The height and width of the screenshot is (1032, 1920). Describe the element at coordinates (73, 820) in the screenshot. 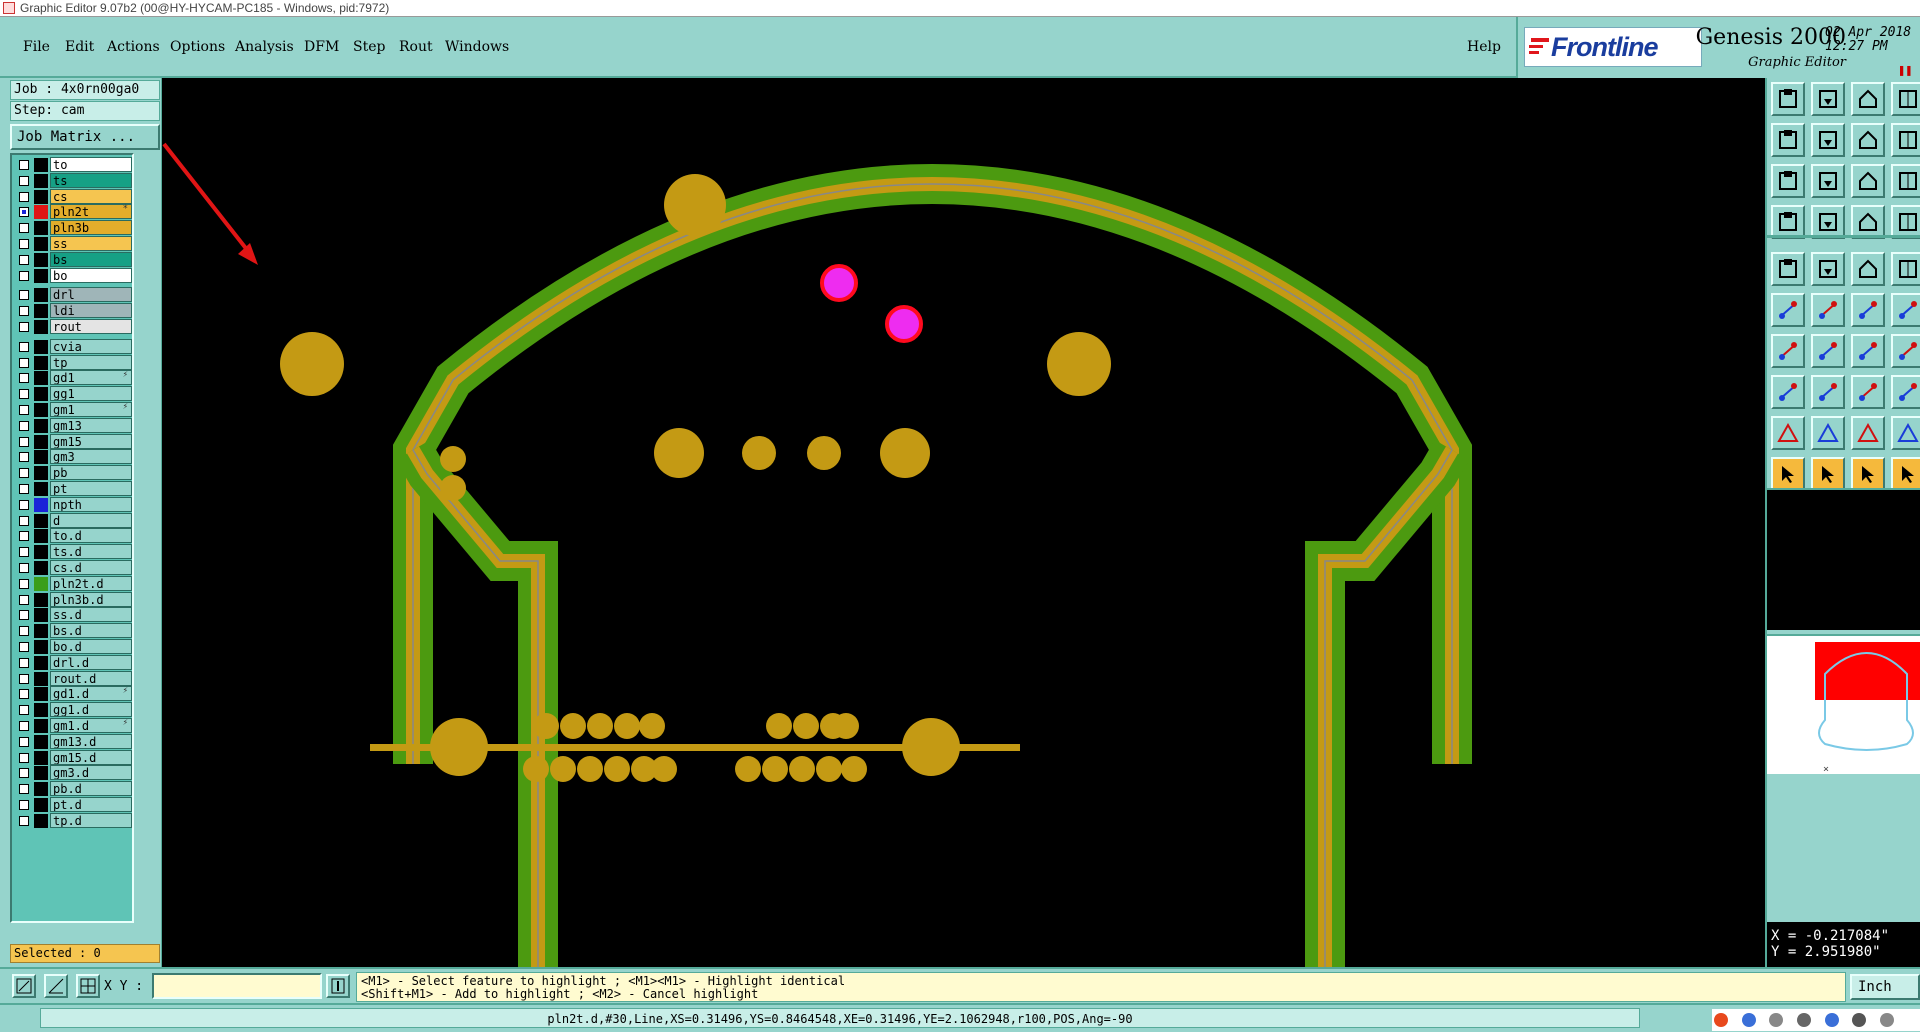

I see `layer-row-tp-d: tp.d` at that location.